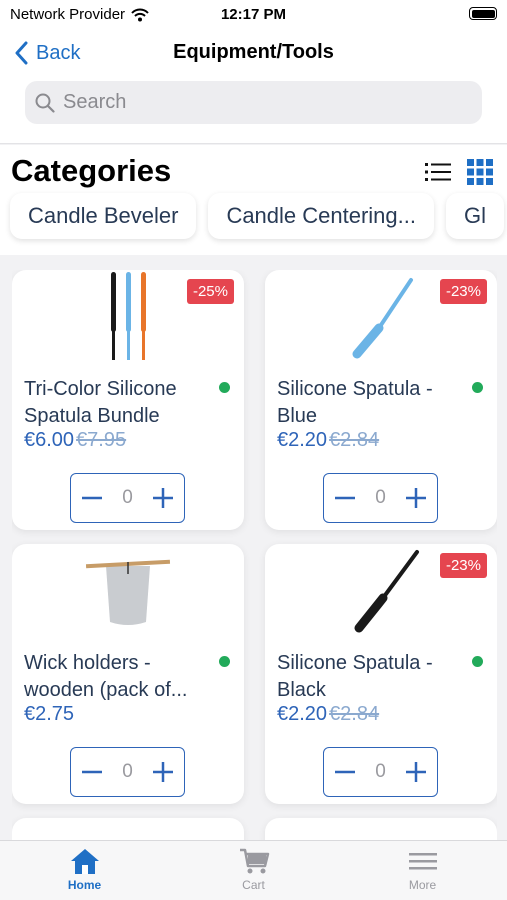  What do you see at coordinates (101, 440) in the screenshot?
I see `product-old-price: €7.95` at bounding box center [101, 440].